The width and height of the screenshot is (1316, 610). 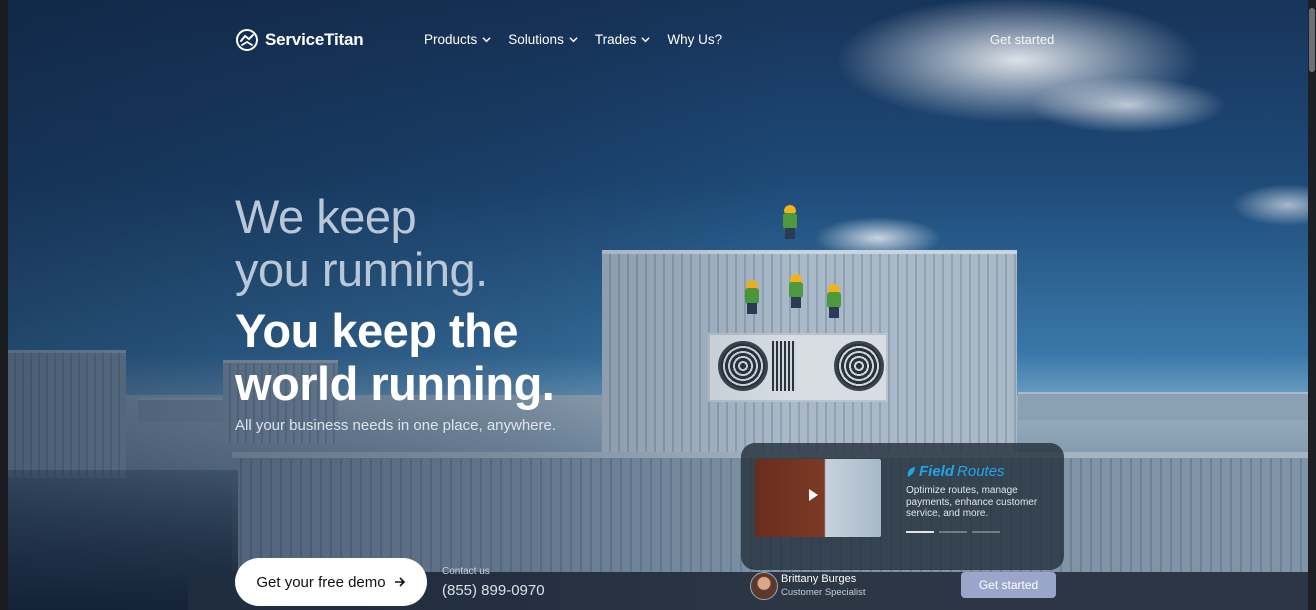 What do you see at coordinates (813, 495) in the screenshot?
I see `play-icon` at bounding box center [813, 495].